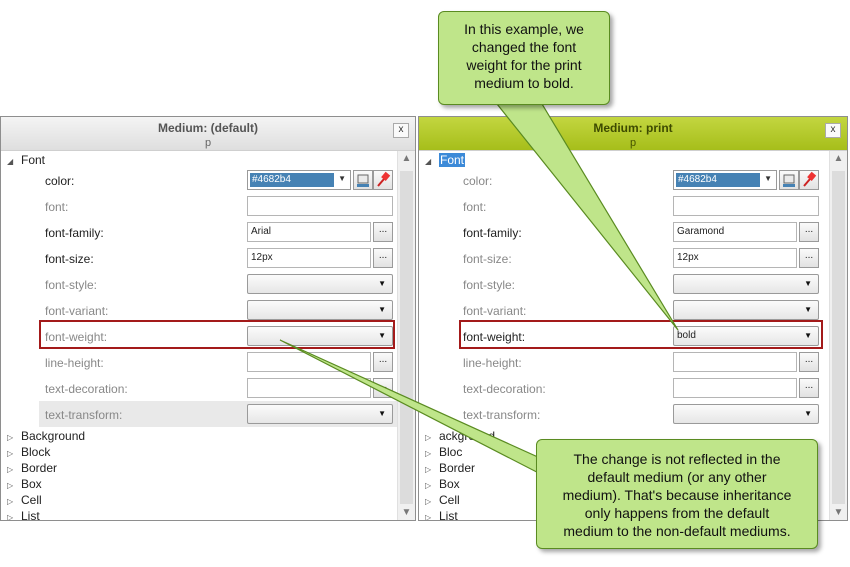 The height and width of the screenshot is (567, 850). What do you see at coordinates (524, 83) in the screenshot?
I see `callout-line: medium to bold.` at bounding box center [524, 83].